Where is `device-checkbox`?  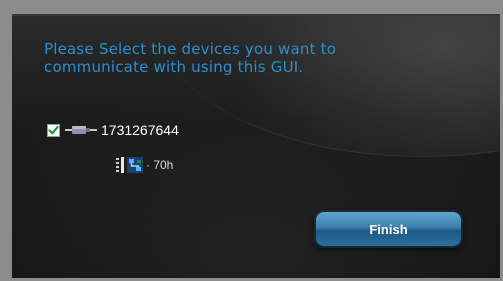 device-checkbox is located at coordinates (53, 130).